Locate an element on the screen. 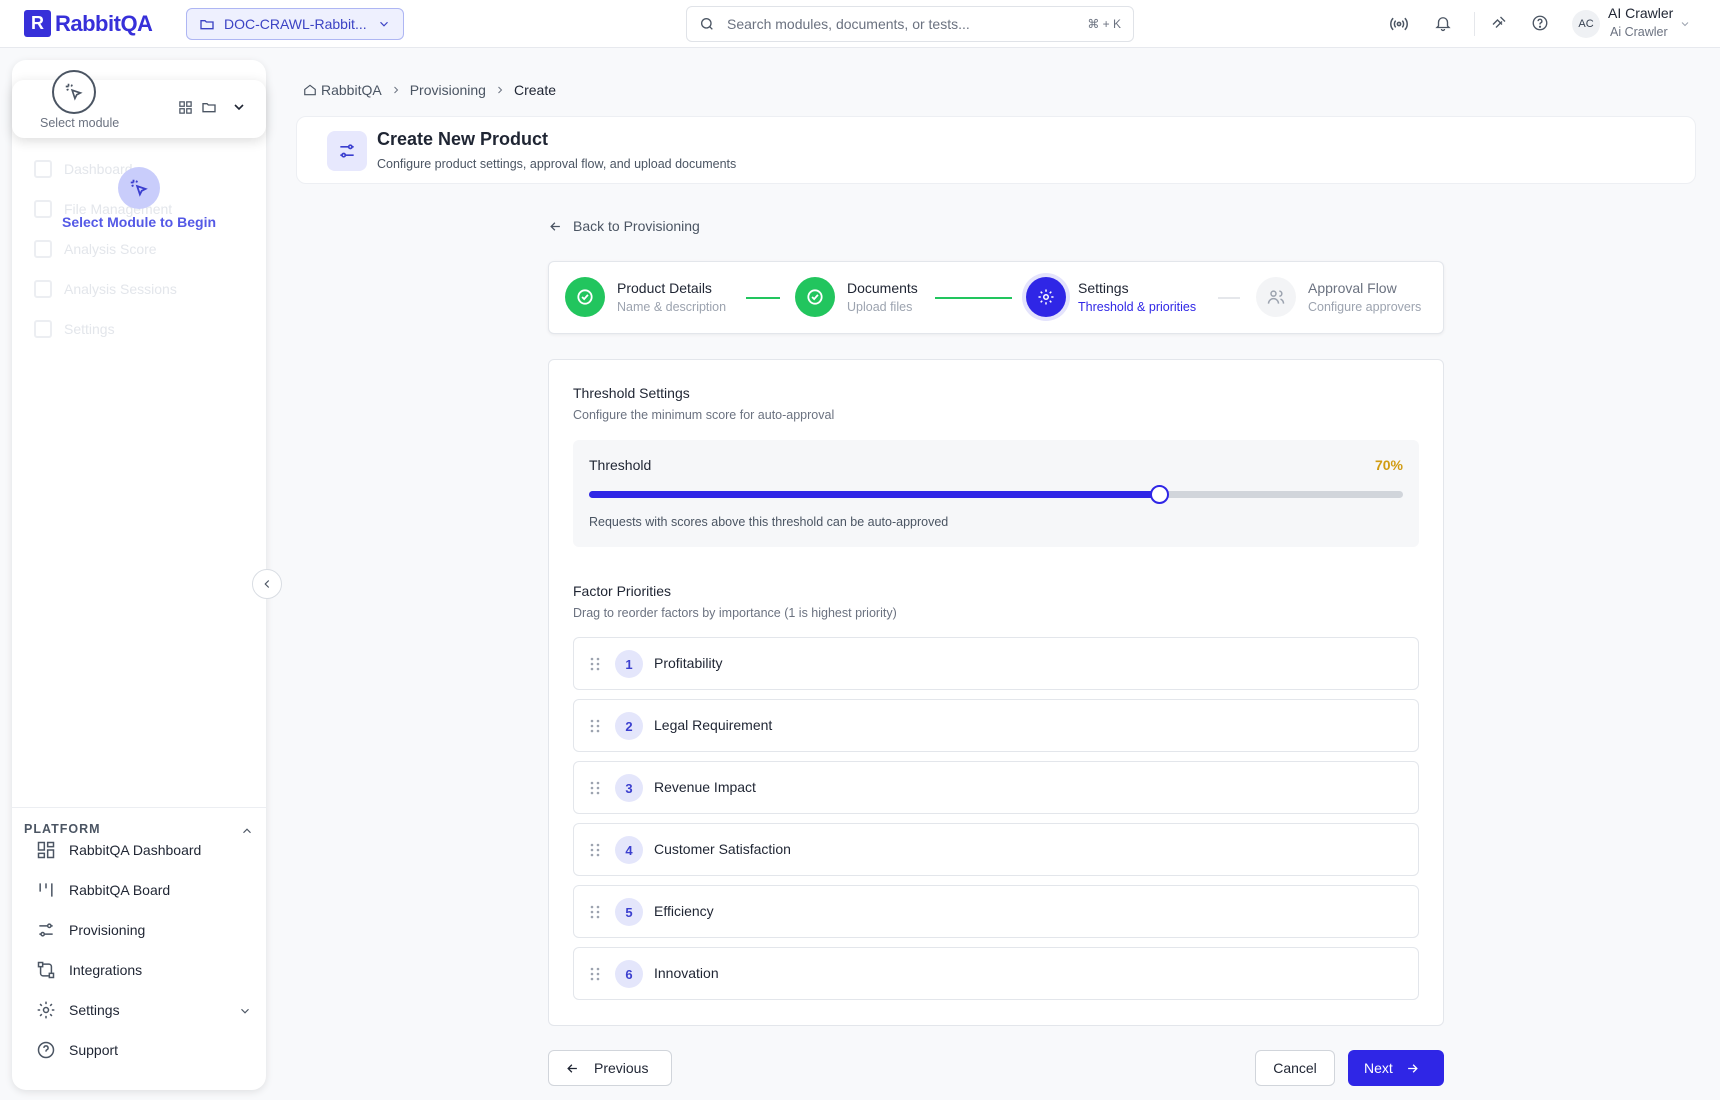 The image size is (1720, 1100). nav-settings: Settings is located at coordinates (142, 1010).